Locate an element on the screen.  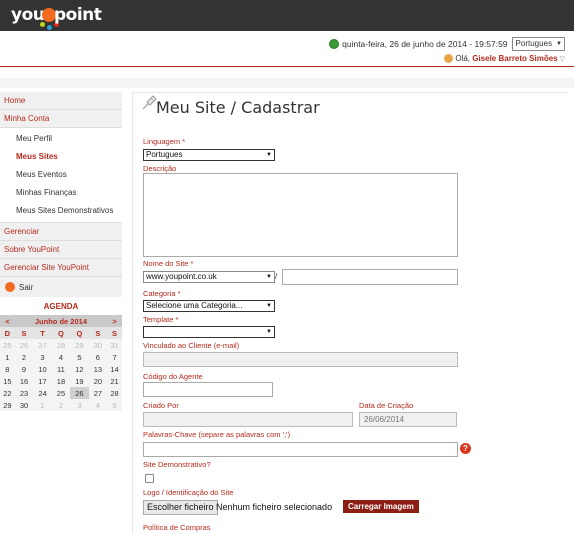
calendar-prev-button: < is located at coordinates (7, 321).